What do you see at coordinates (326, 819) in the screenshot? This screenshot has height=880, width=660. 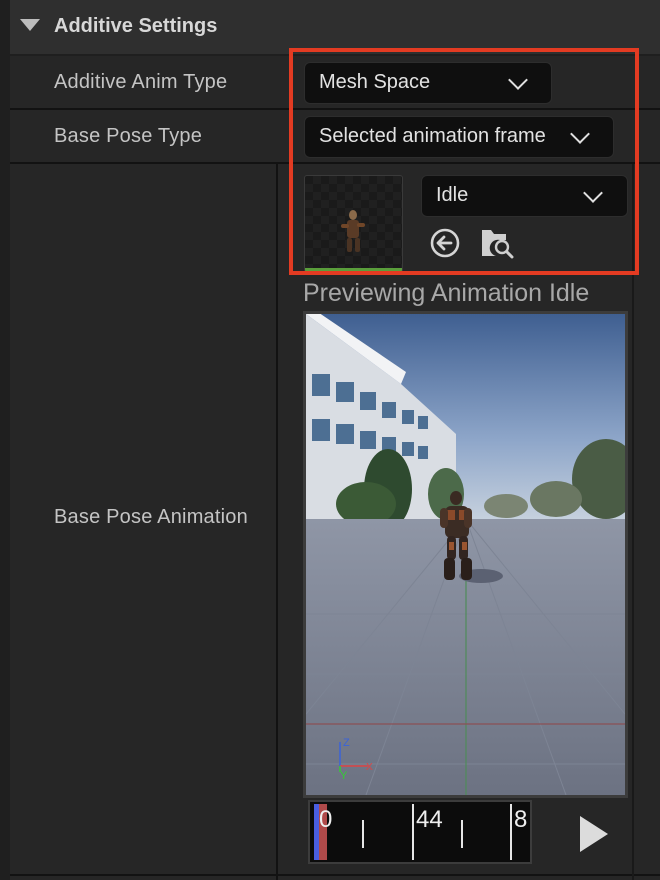 I see `timeline-start-label: 0` at bounding box center [326, 819].